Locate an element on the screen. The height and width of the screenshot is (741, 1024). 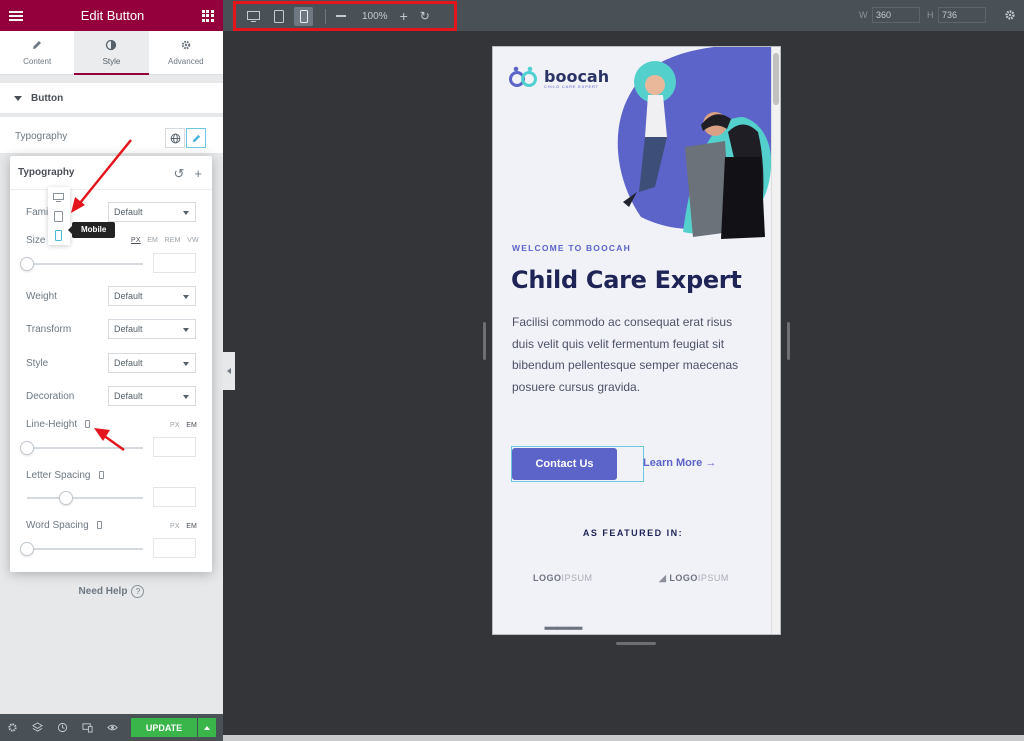
typography-label: Typography is located at coordinates (41, 136).